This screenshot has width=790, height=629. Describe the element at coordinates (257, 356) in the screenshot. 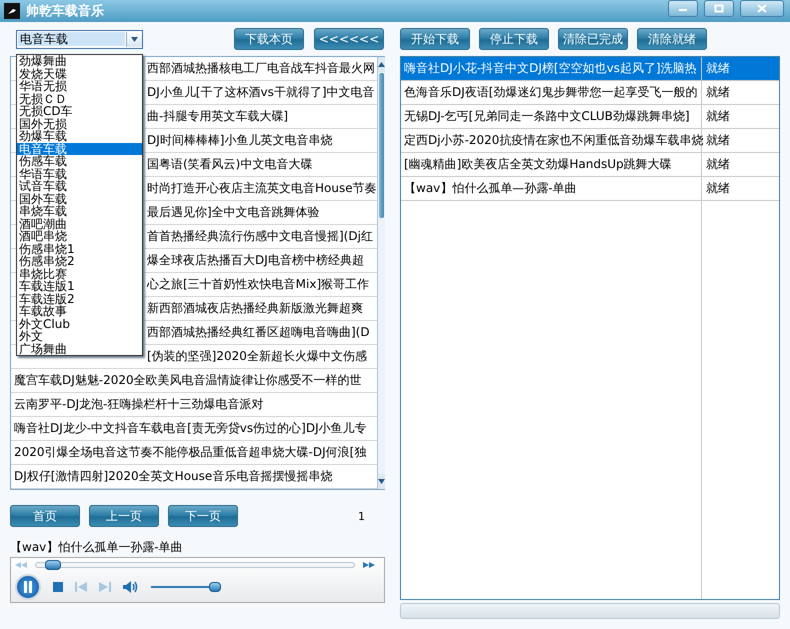

I see `song-title: [伪装的坚强]2020全新超长火爆中文伤感` at that location.